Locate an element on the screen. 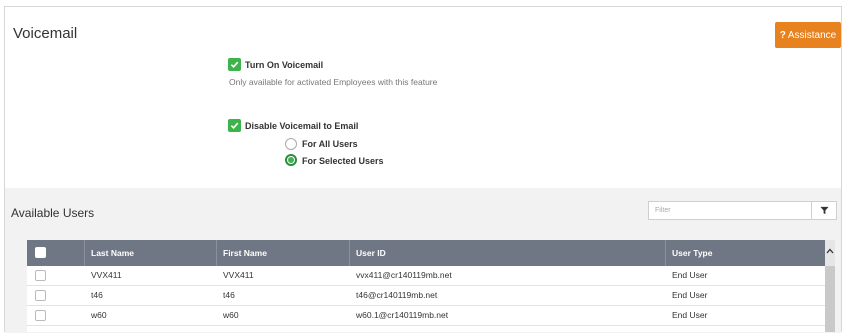 This screenshot has height=334, width=844. radio-for-selected-users is located at coordinates (291, 160).